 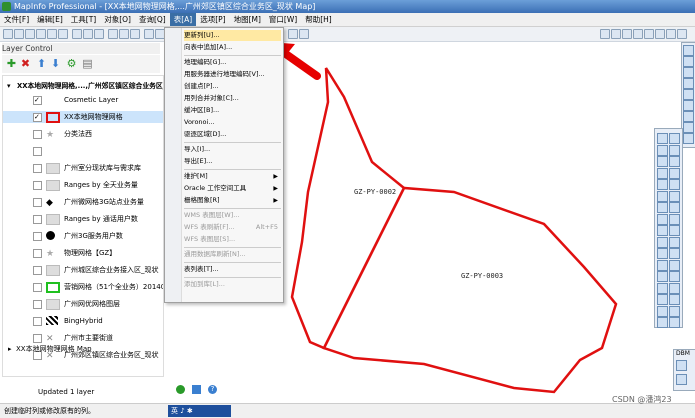 I want to click on layer-row: Ranges by 全天业务量, so click(x=83, y=185).